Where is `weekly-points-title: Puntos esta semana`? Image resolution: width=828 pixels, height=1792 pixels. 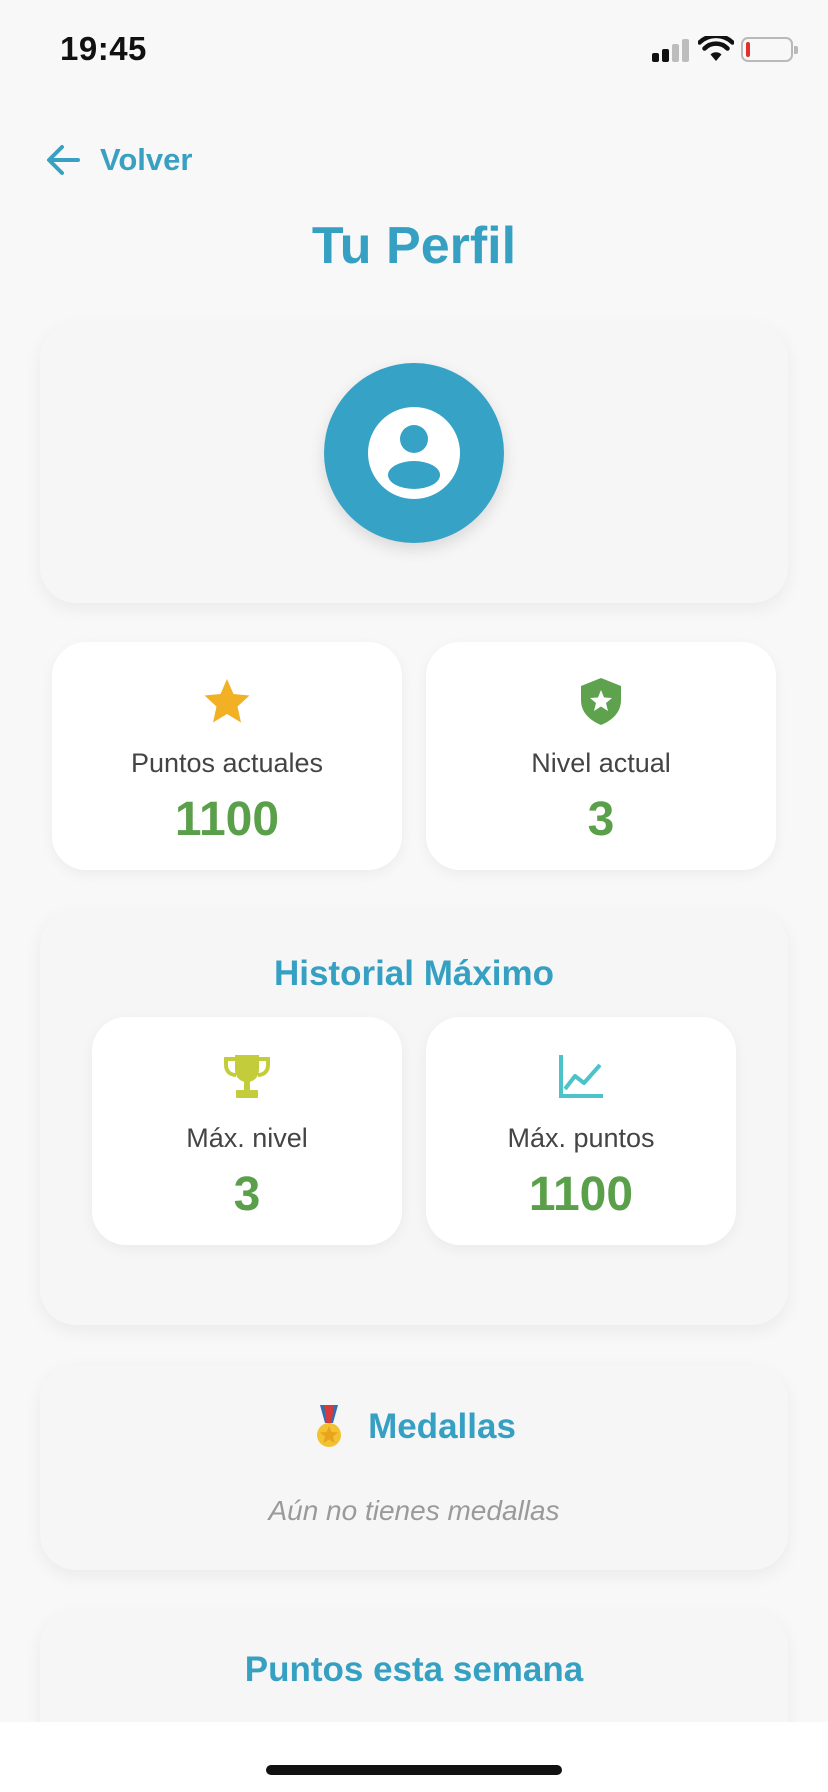
weekly-points-title: Puntos esta semana is located at coordinates (414, 1669).